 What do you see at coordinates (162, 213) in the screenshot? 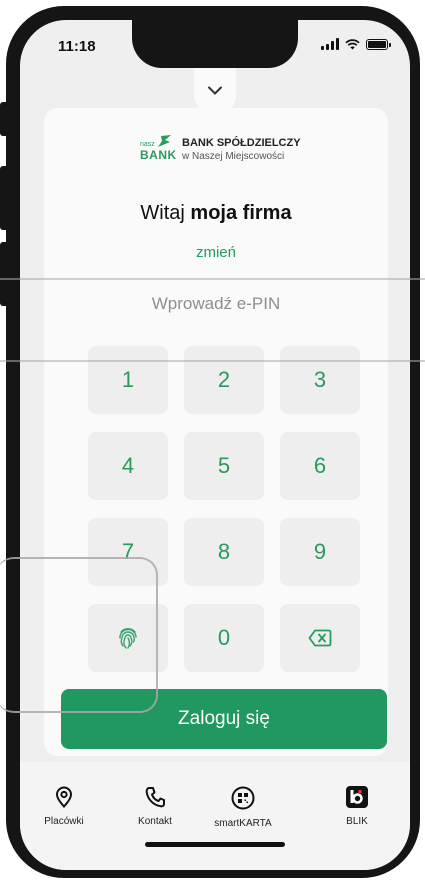
I see `greeting-prefix: Witaj` at bounding box center [162, 213].